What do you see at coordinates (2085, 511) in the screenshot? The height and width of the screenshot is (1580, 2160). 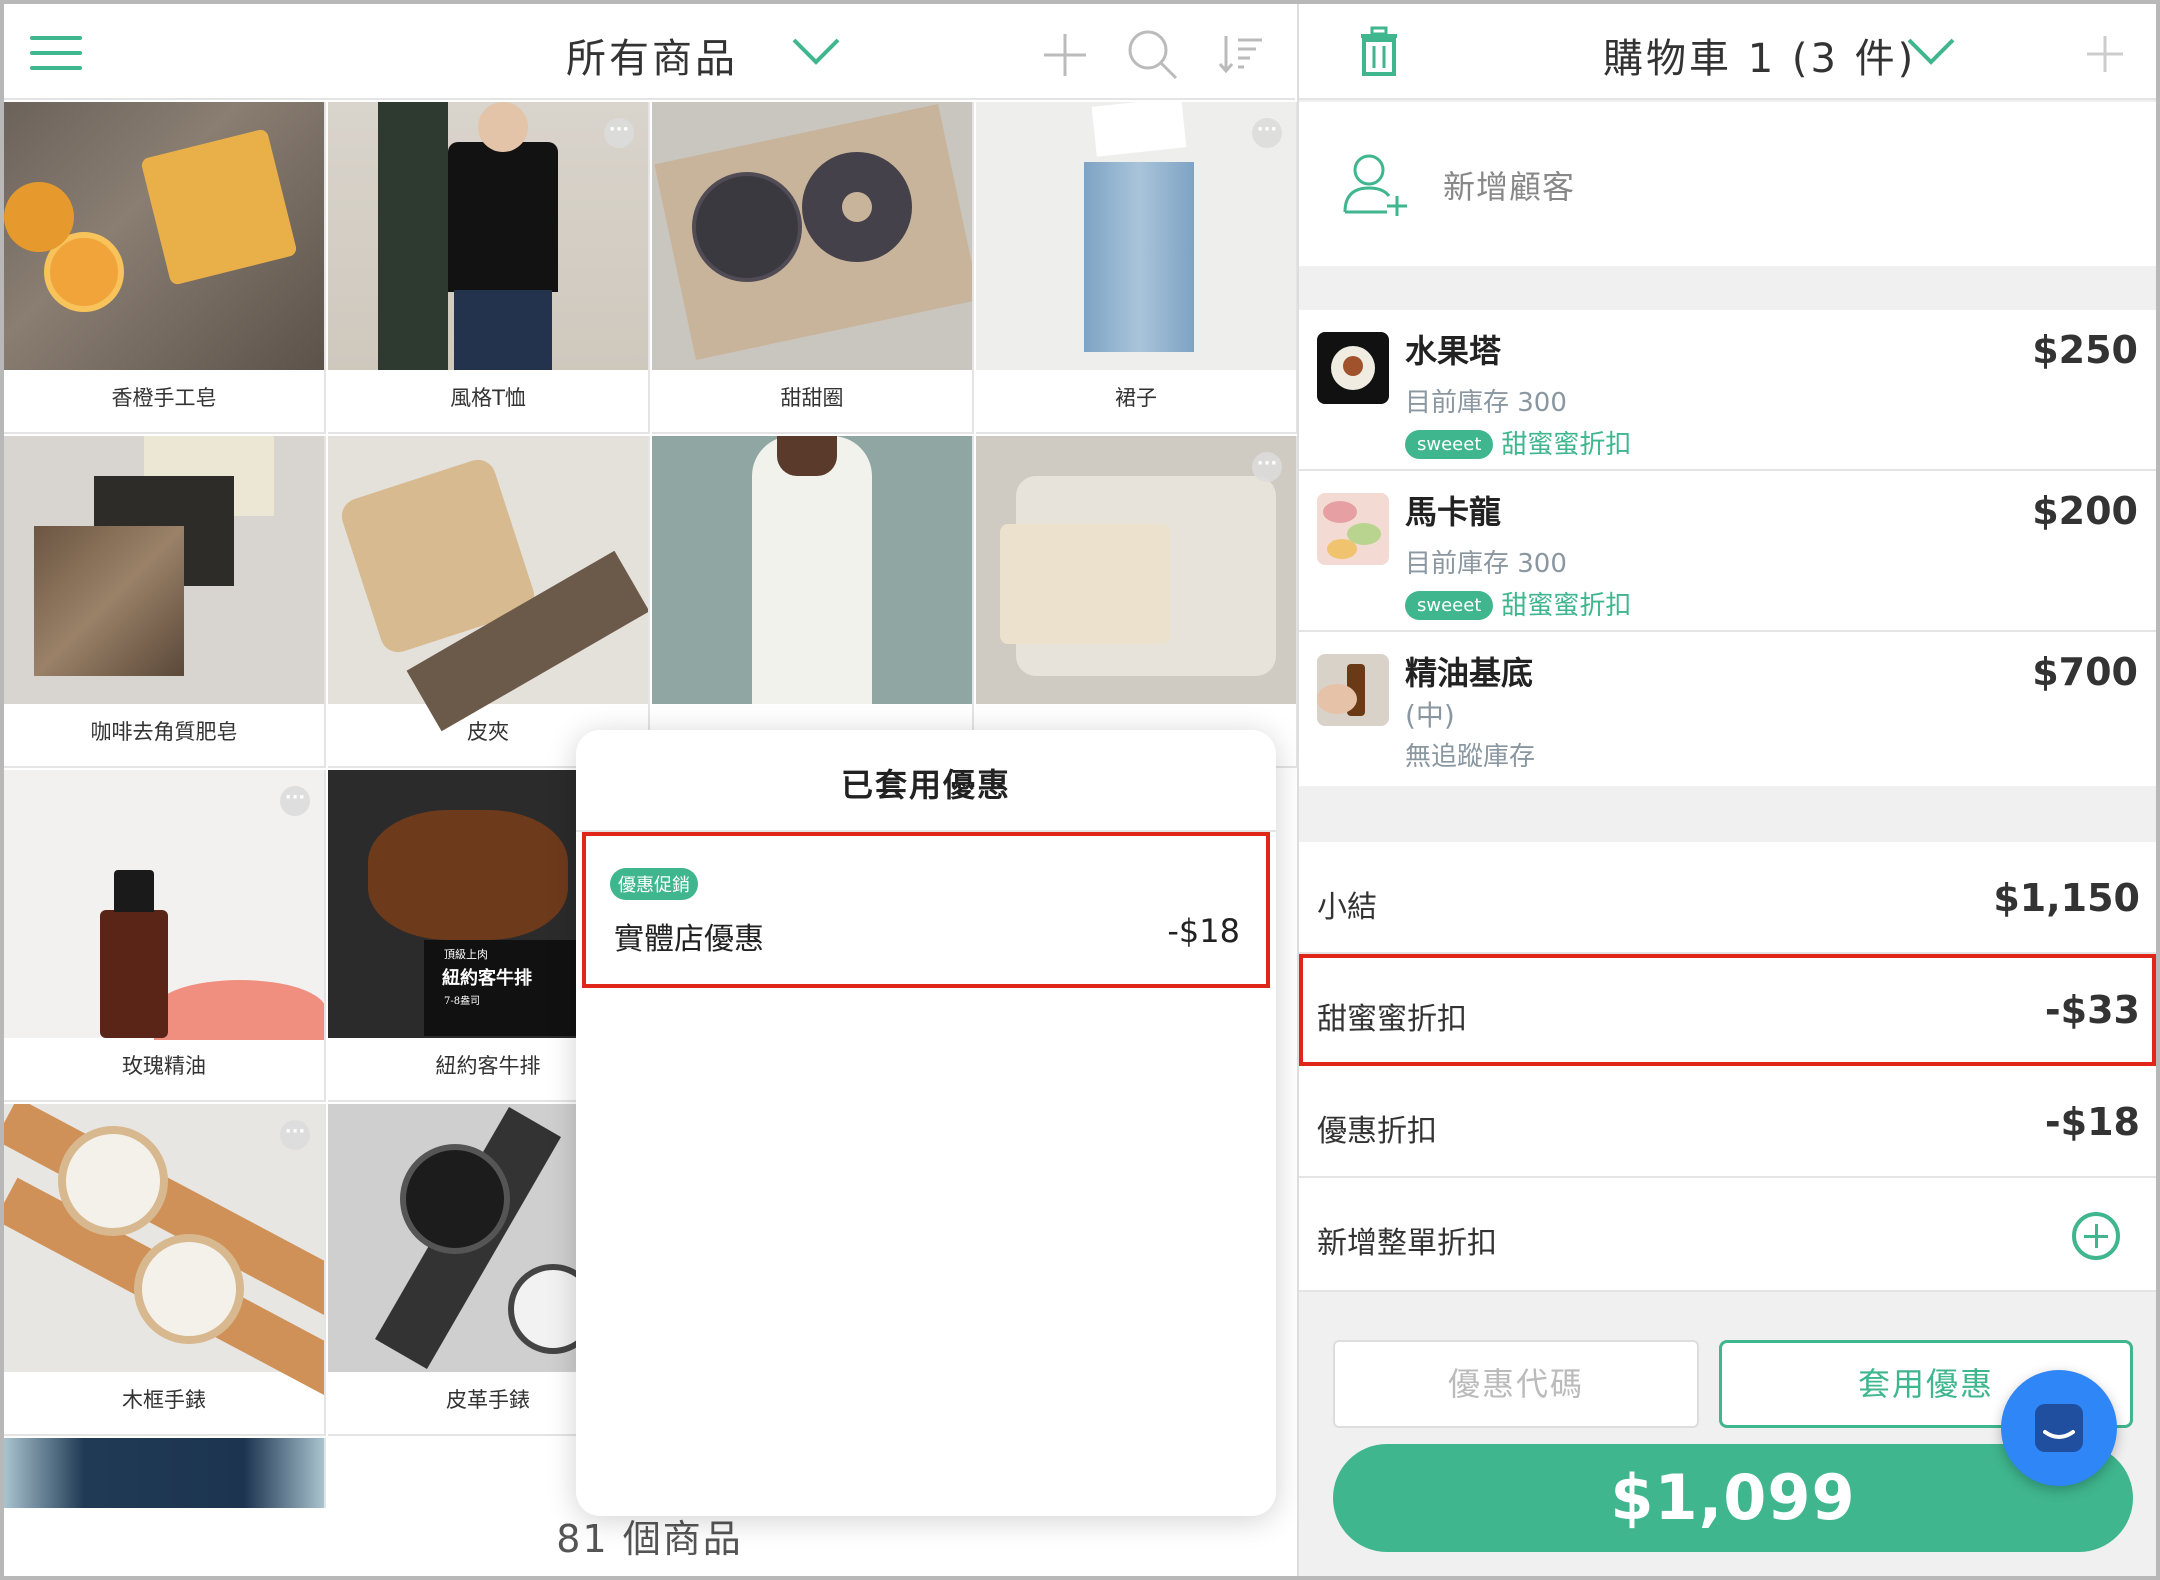 I see `item-price: $200` at bounding box center [2085, 511].